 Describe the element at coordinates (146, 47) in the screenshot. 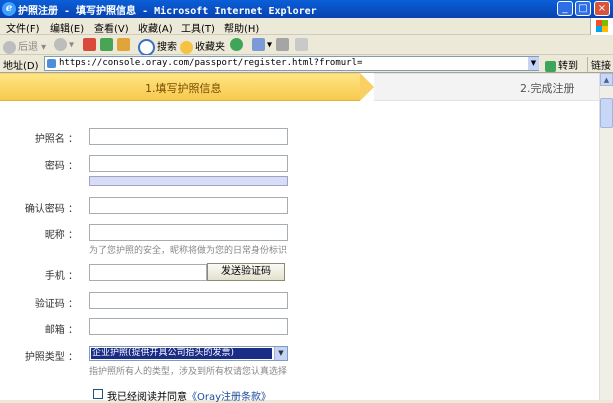

I see `search-icon` at that location.